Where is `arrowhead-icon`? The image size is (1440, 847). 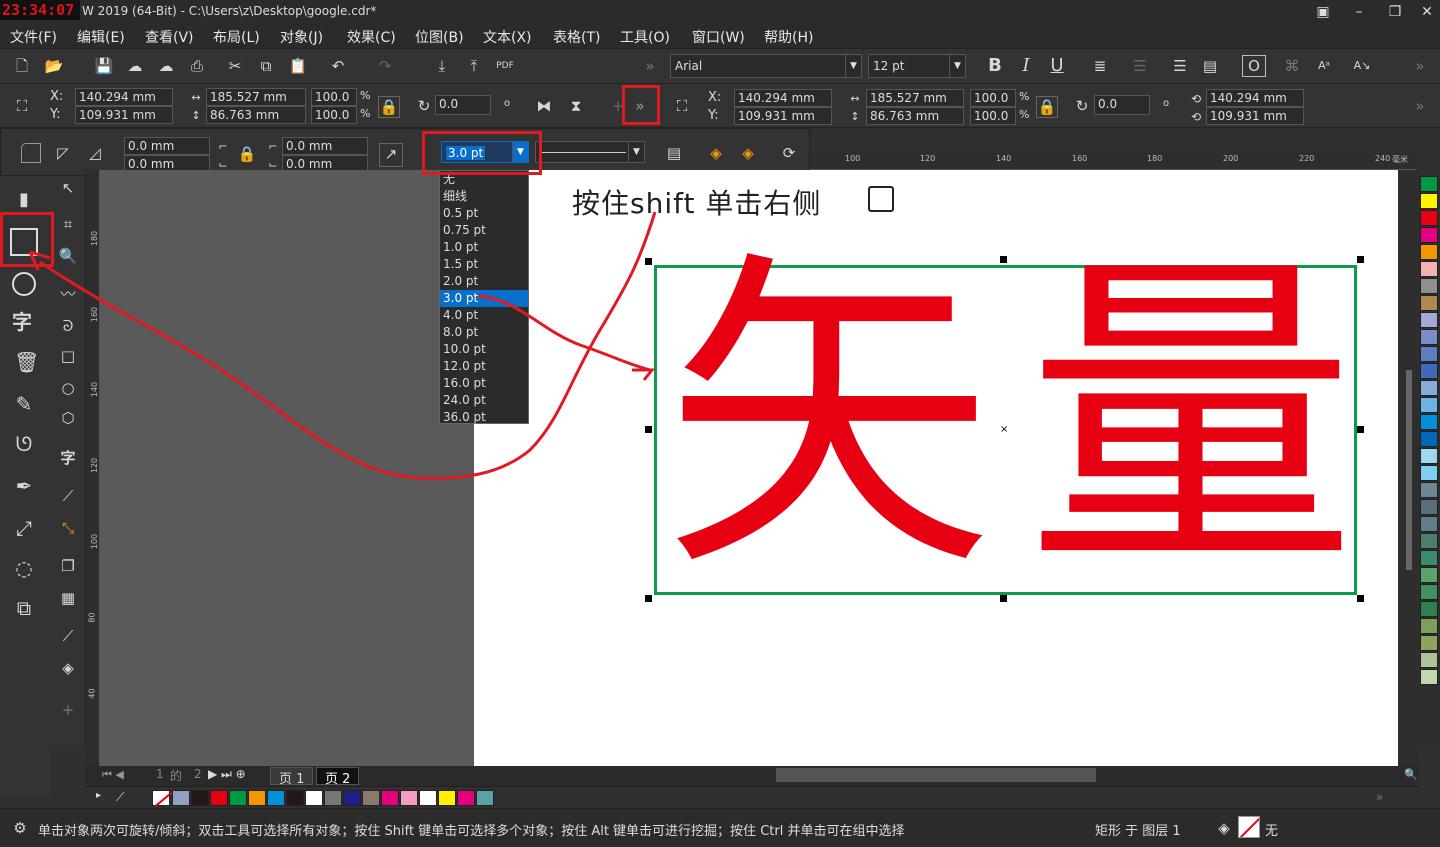 arrowhead-icon is located at coordinates (644, 374).